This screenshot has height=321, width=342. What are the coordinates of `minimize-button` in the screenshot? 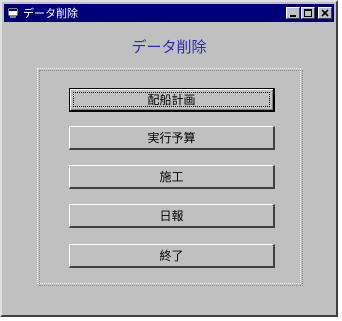 It's located at (293, 13).